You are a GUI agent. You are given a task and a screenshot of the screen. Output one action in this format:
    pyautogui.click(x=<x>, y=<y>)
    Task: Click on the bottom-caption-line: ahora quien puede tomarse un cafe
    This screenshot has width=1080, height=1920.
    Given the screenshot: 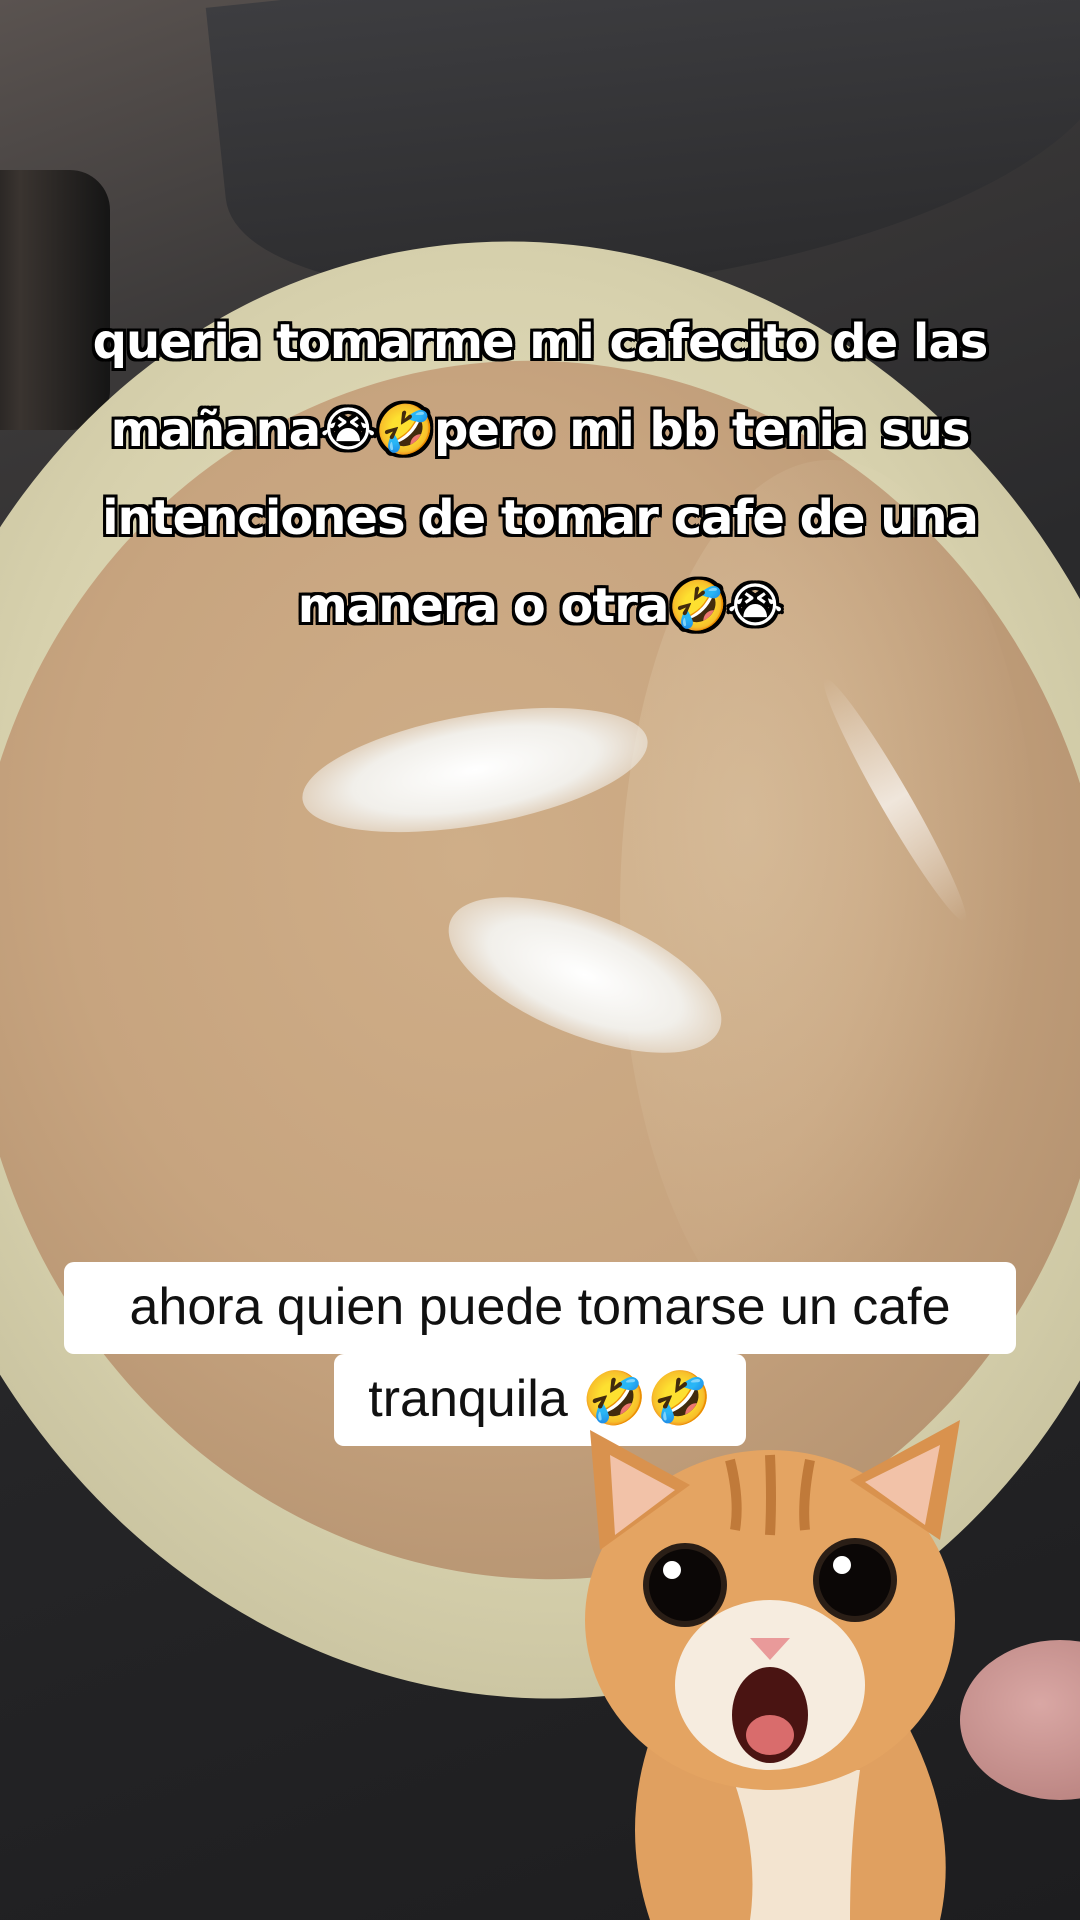 What is the action you would take?
    pyautogui.click(x=540, y=1308)
    